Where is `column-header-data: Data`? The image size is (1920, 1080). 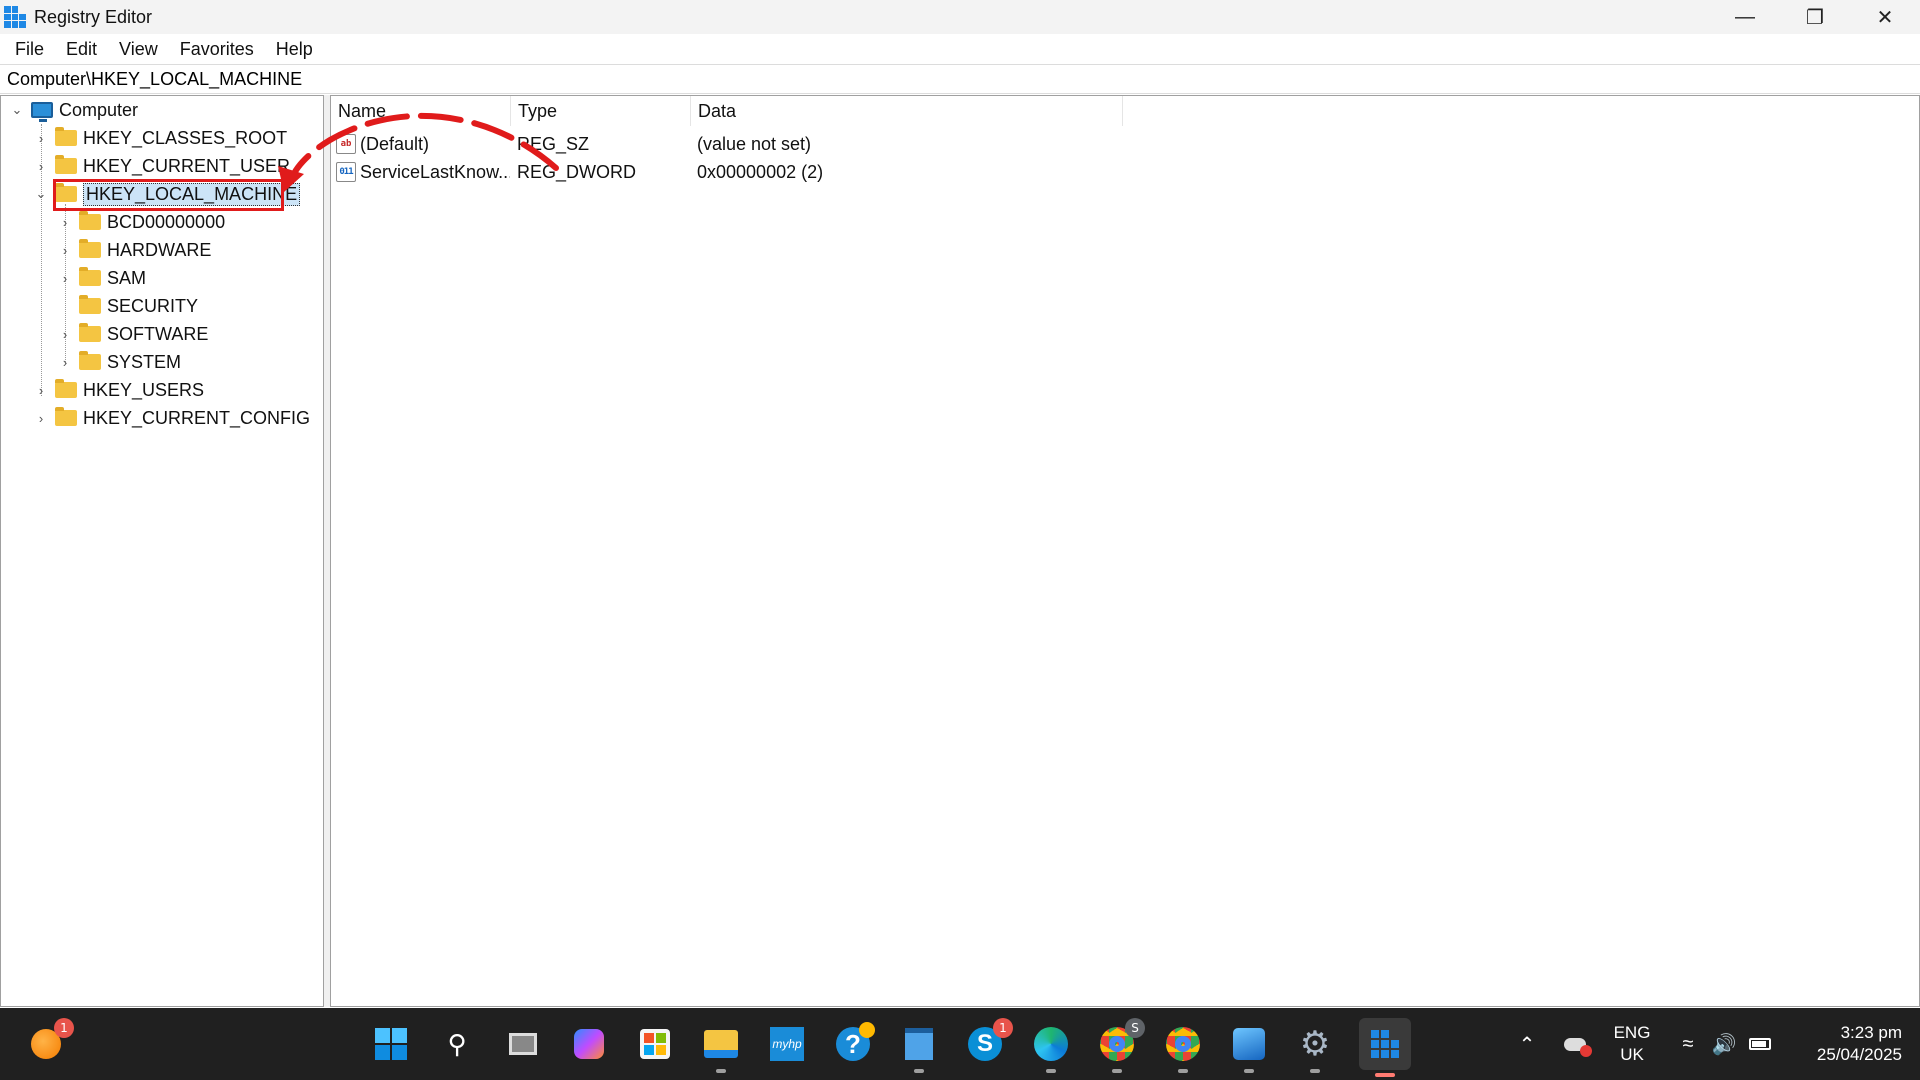
column-header-data: Data is located at coordinates (907, 111).